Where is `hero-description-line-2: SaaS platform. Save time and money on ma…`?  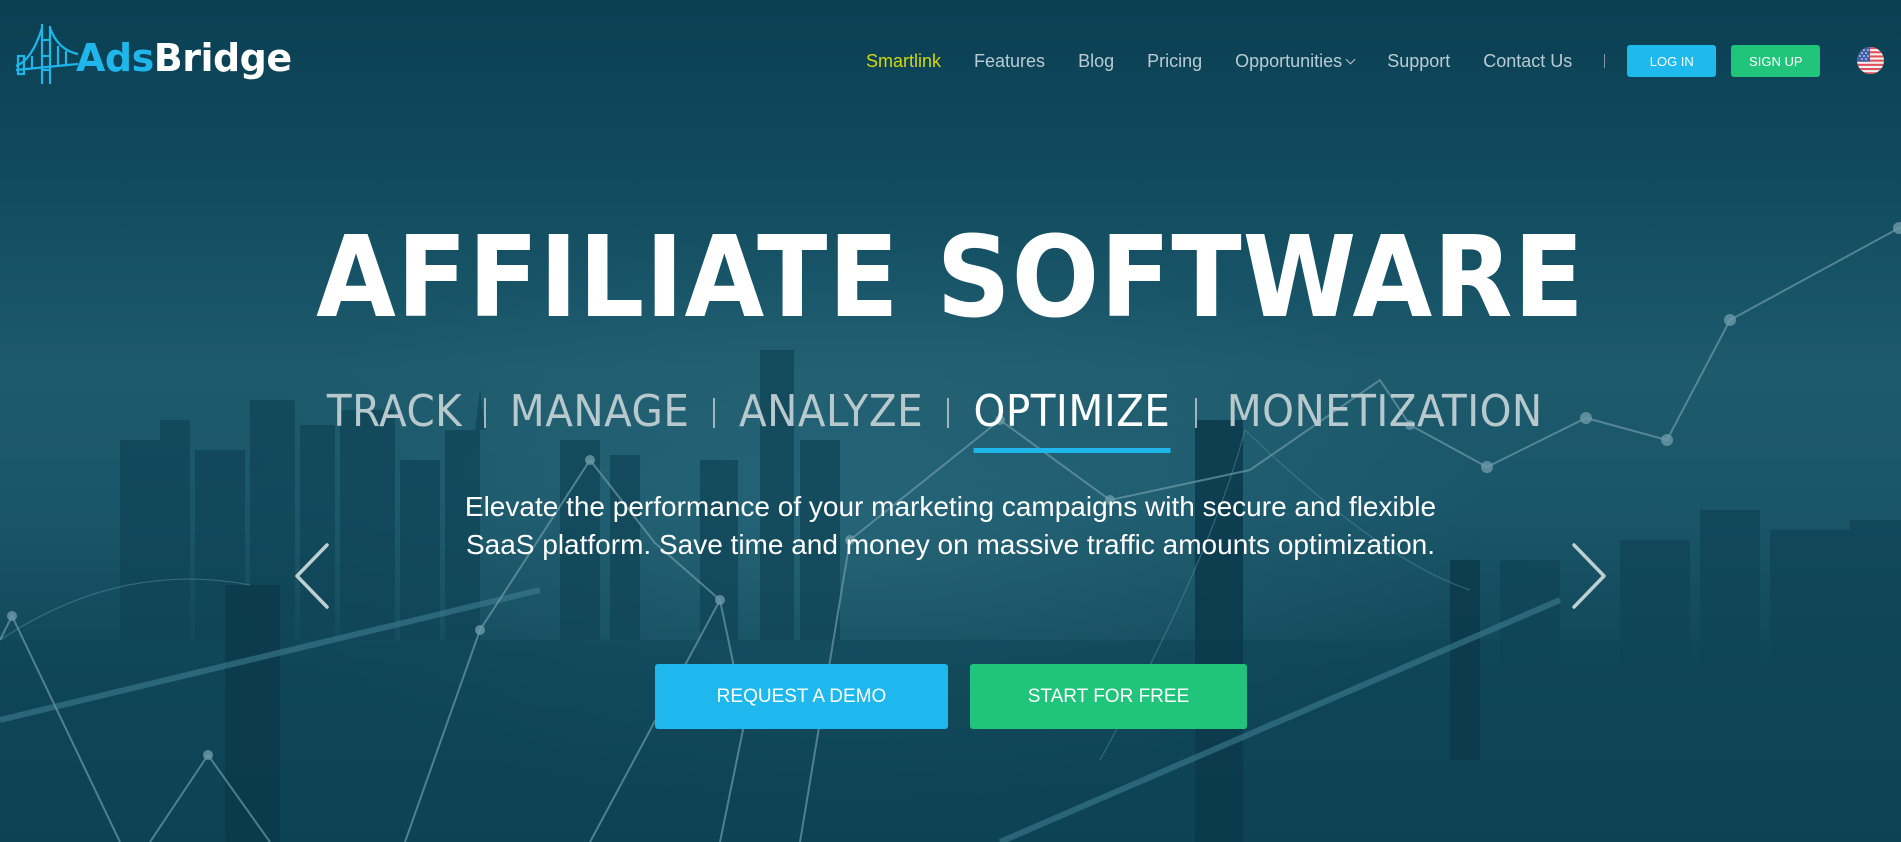 hero-description-line-2: SaaS platform. Save time and money on ma… is located at coordinates (950, 544).